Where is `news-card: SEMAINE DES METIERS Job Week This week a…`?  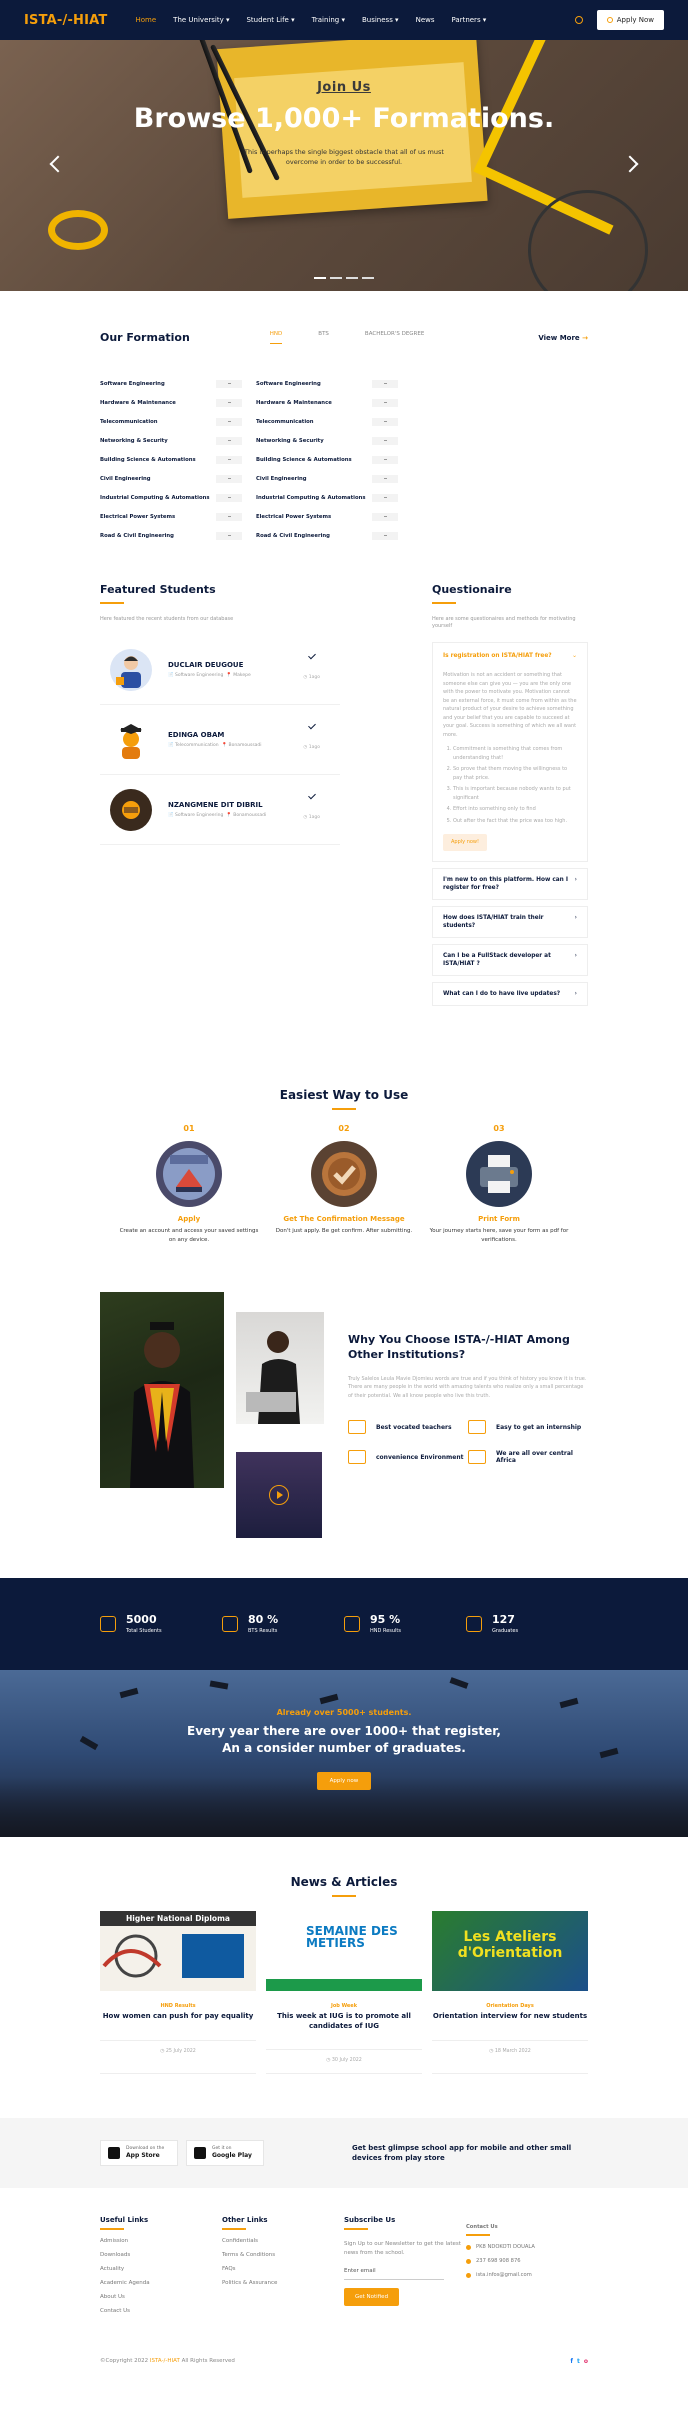 news-card: SEMAINE DES METIERS Job Week This week a… is located at coordinates (344, 1992).